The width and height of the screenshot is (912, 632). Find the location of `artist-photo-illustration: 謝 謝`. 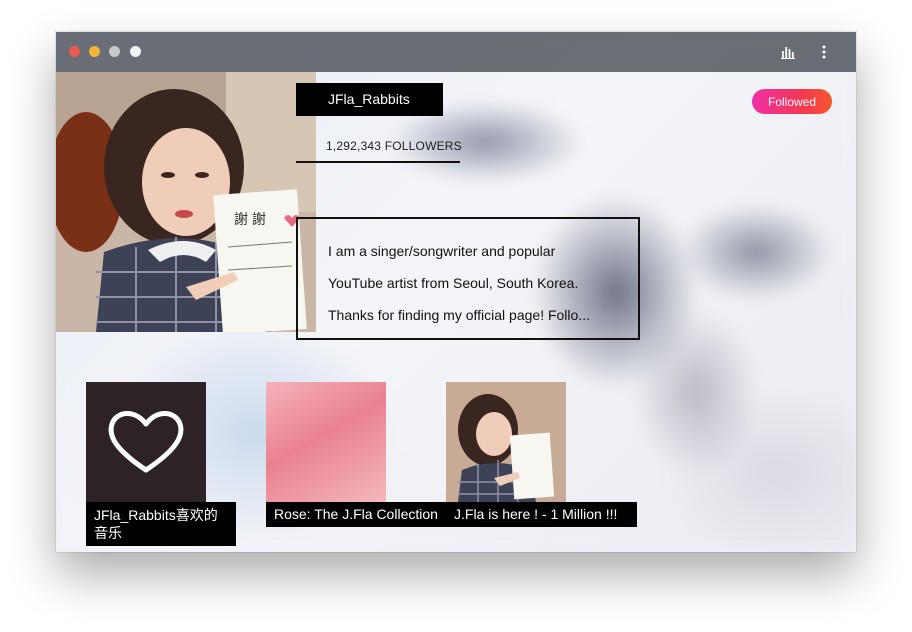

artist-photo-illustration: 謝 謝 is located at coordinates (186, 202).